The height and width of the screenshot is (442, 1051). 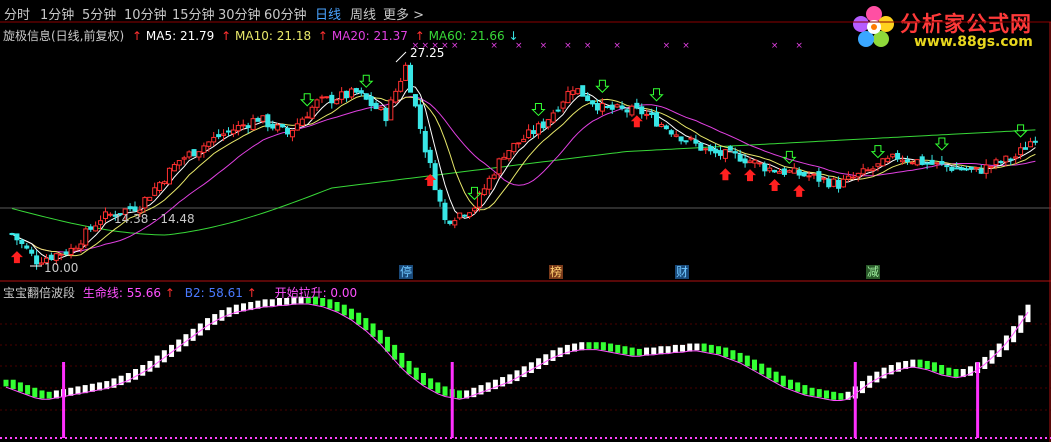 What do you see at coordinates (61, 268) in the screenshot?
I see `annotation-low: 10.00` at bounding box center [61, 268].